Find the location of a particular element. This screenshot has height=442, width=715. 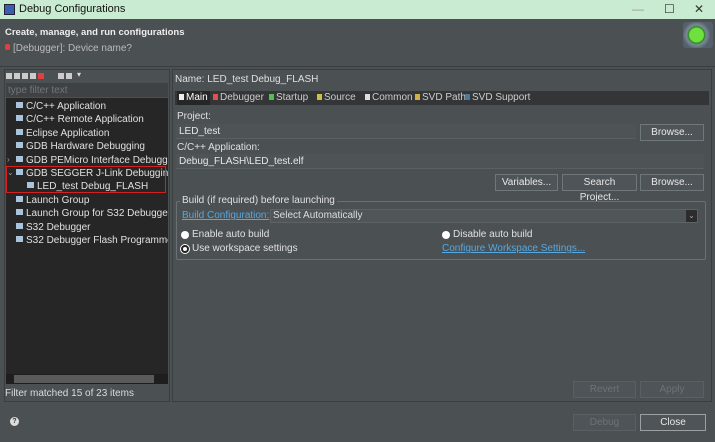

use-workspace-settings-label: Use workspace settings is located at coordinates (245, 248).